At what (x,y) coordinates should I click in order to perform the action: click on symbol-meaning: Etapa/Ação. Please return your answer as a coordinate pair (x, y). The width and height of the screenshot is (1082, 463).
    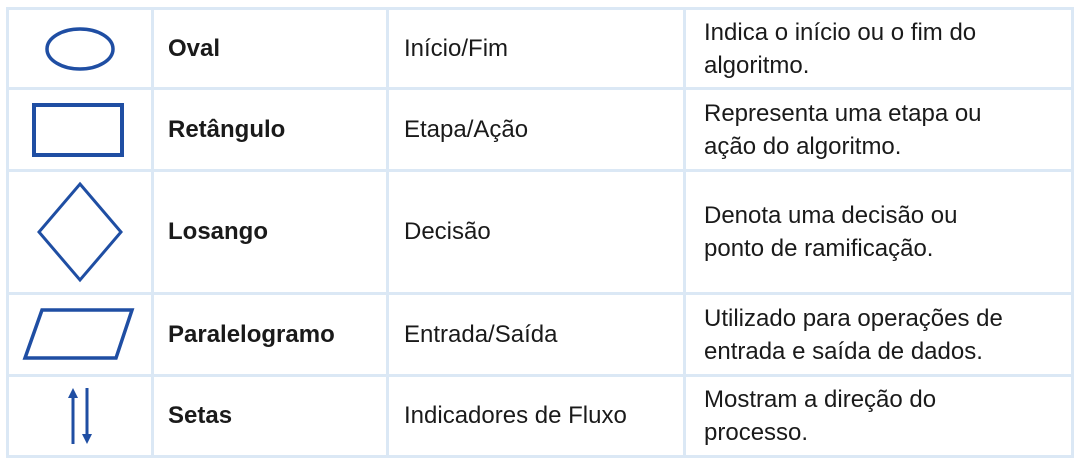
    Looking at the image, I should click on (536, 129).